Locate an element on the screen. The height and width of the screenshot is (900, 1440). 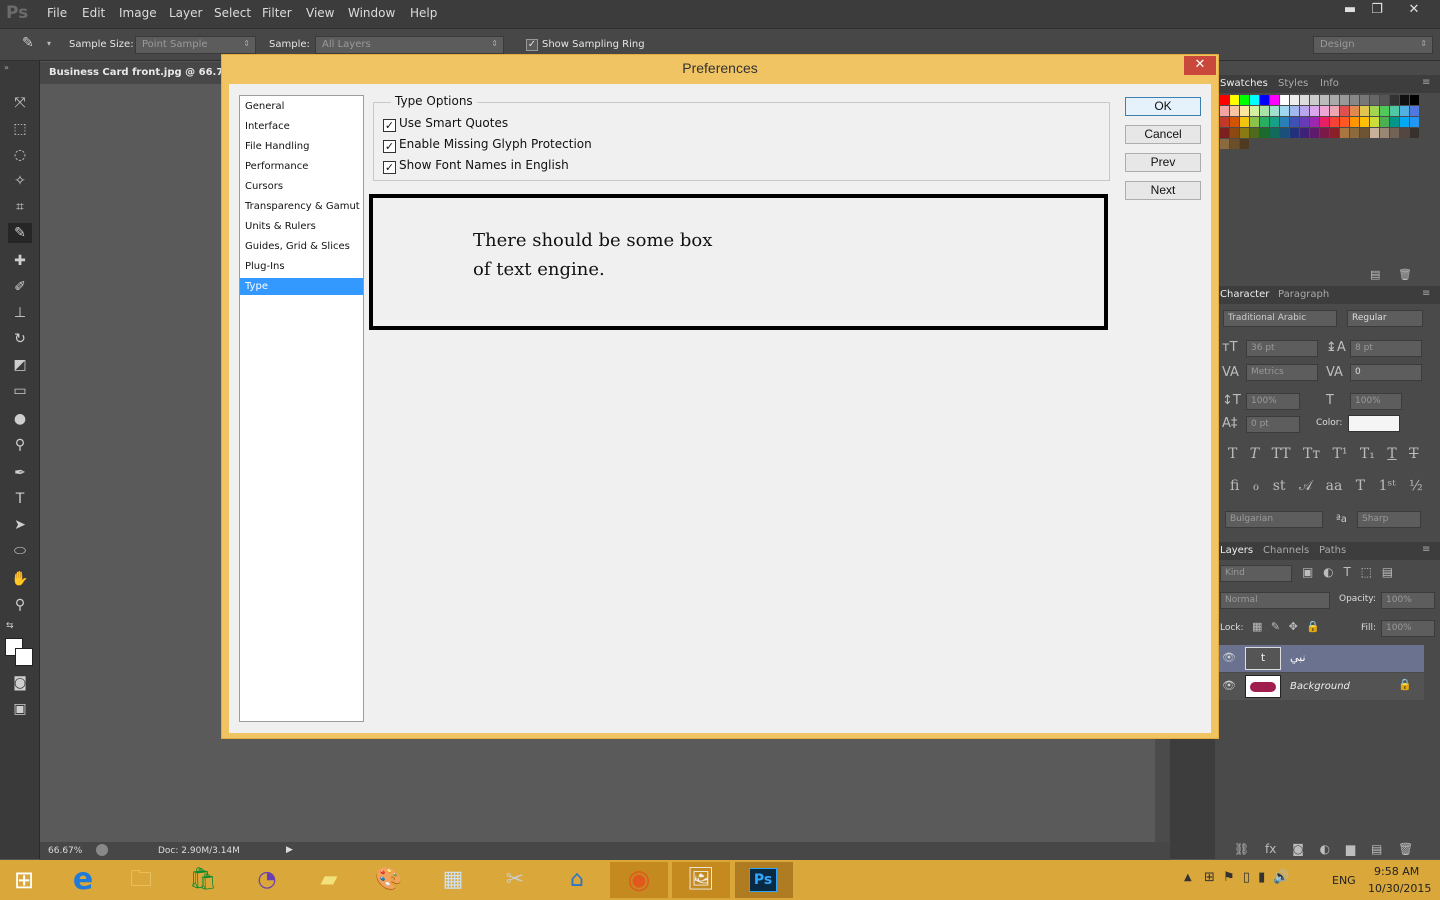
tray-expand-icon: ▲ is located at coordinates (1188, 877).